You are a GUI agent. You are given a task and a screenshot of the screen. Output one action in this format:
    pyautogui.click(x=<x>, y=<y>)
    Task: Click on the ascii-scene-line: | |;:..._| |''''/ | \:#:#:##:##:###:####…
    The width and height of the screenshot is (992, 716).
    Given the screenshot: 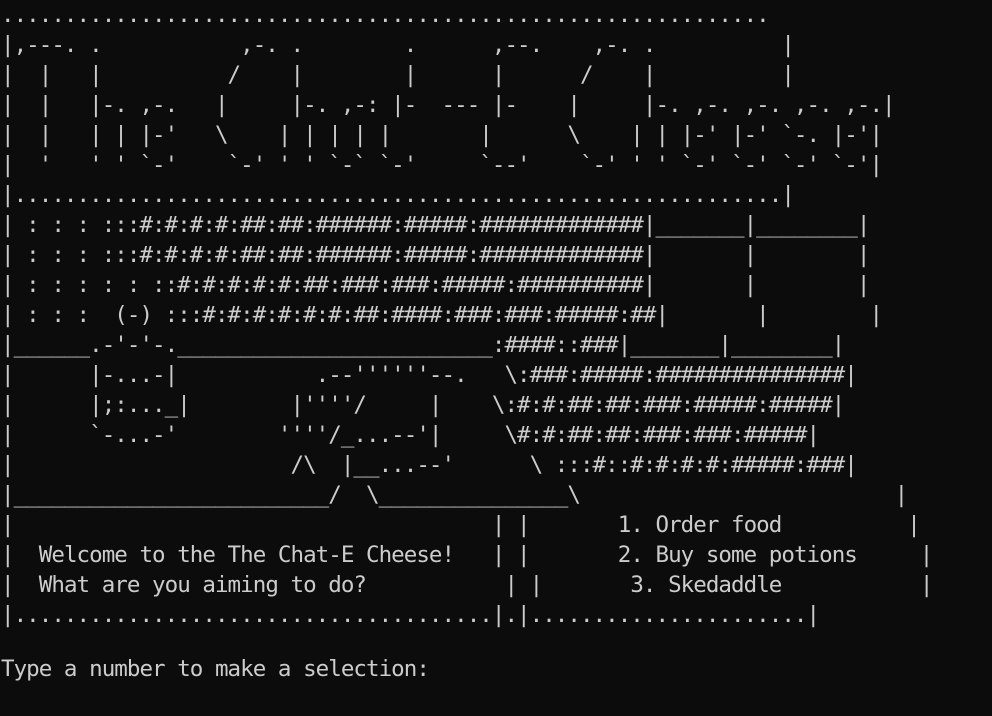 What is the action you would take?
    pyautogui.click(x=423, y=405)
    